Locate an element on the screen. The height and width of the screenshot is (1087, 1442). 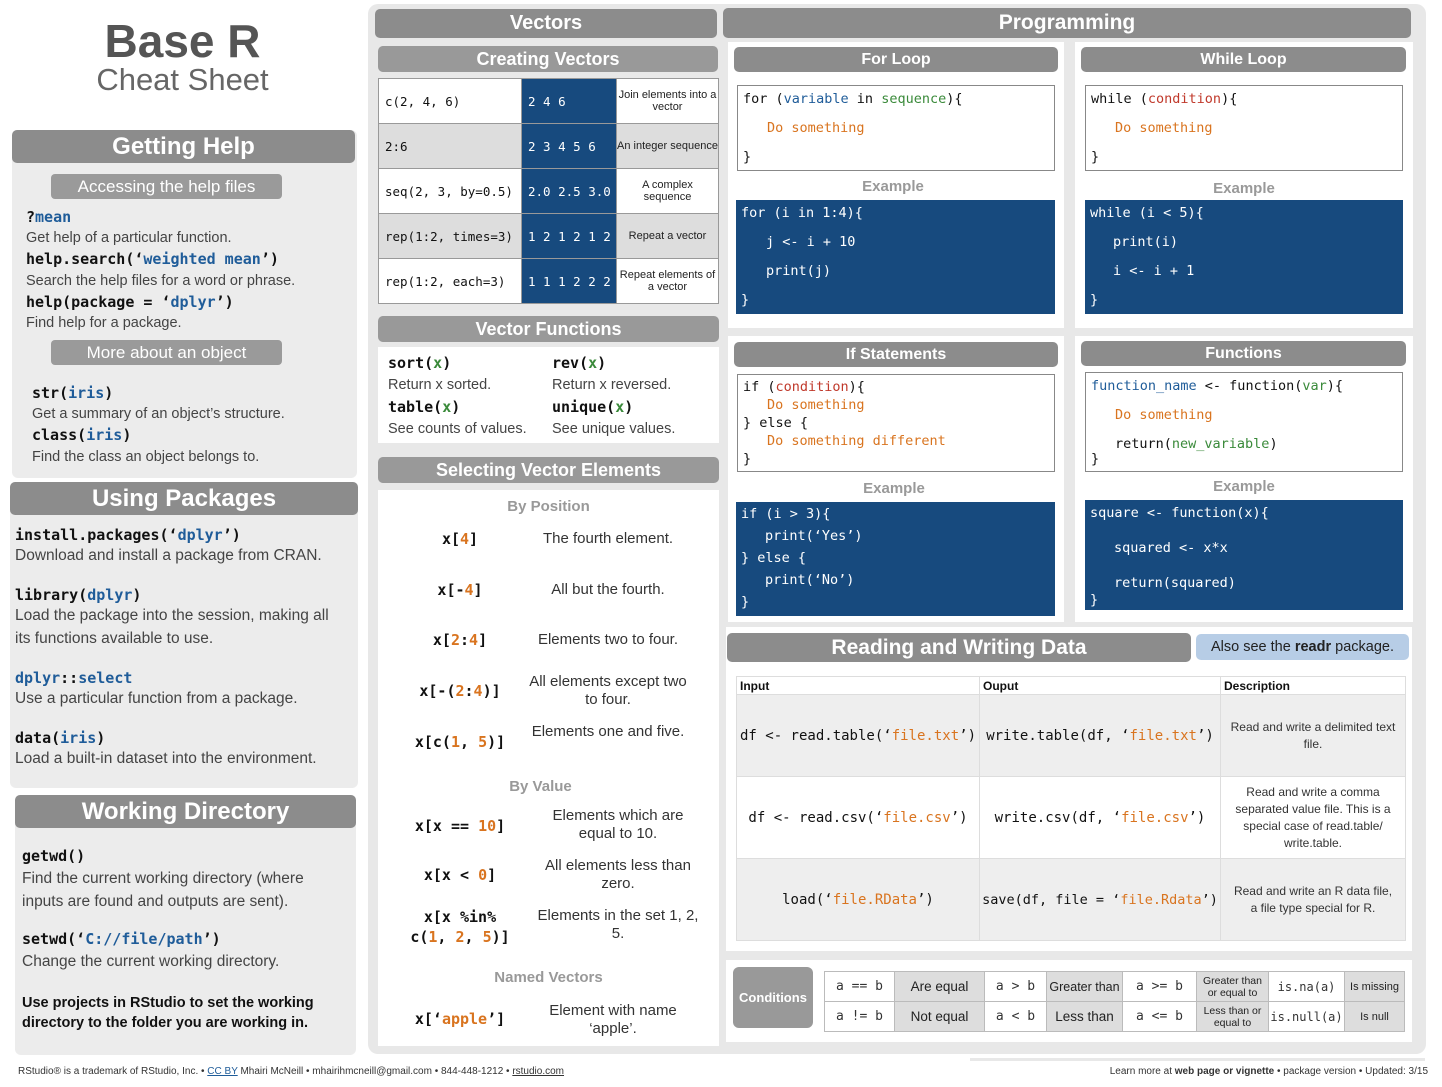
namespace-code: dplyr::select is located at coordinates (74, 678).